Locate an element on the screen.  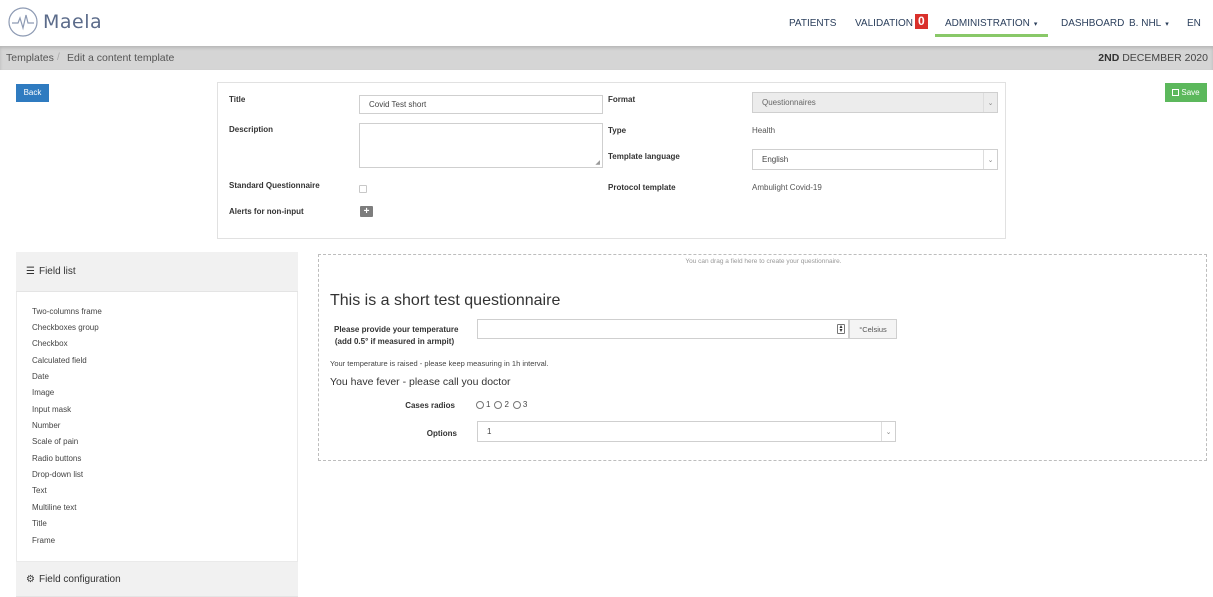
temperature-label-line2: (add 0.5° if measured in armpit) is located at coordinates (394, 341).